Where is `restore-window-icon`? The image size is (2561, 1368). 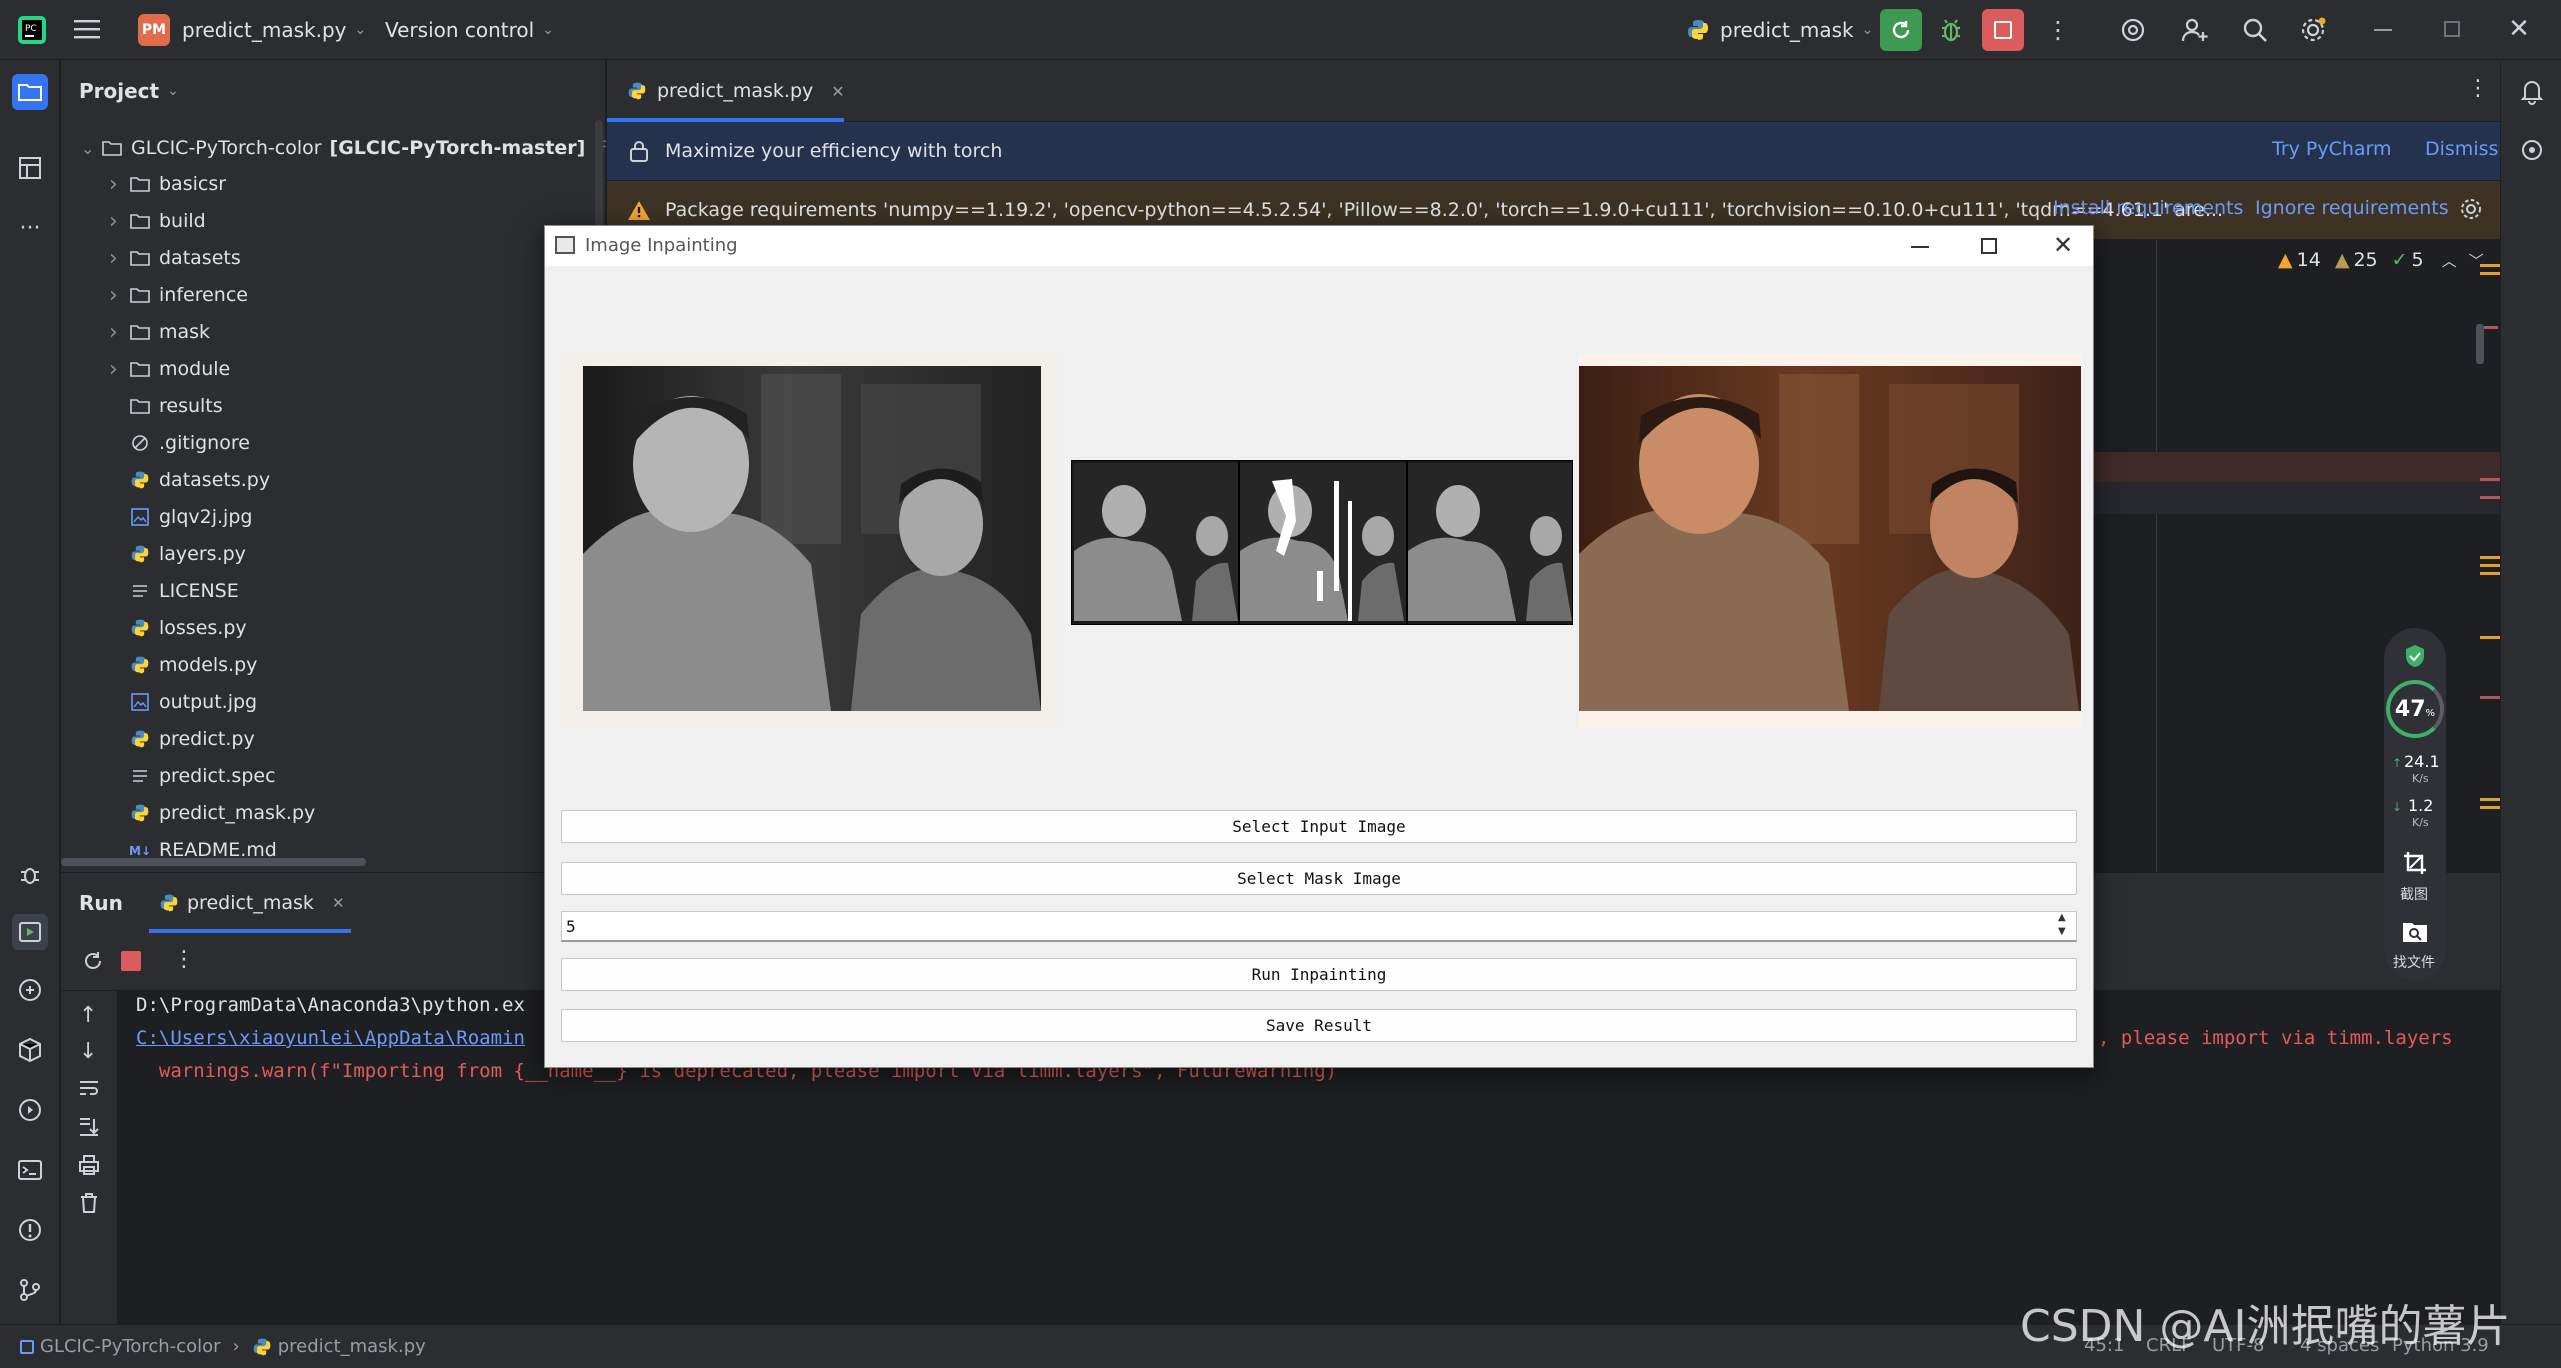 restore-window-icon is located at coordinates (2452, 29).